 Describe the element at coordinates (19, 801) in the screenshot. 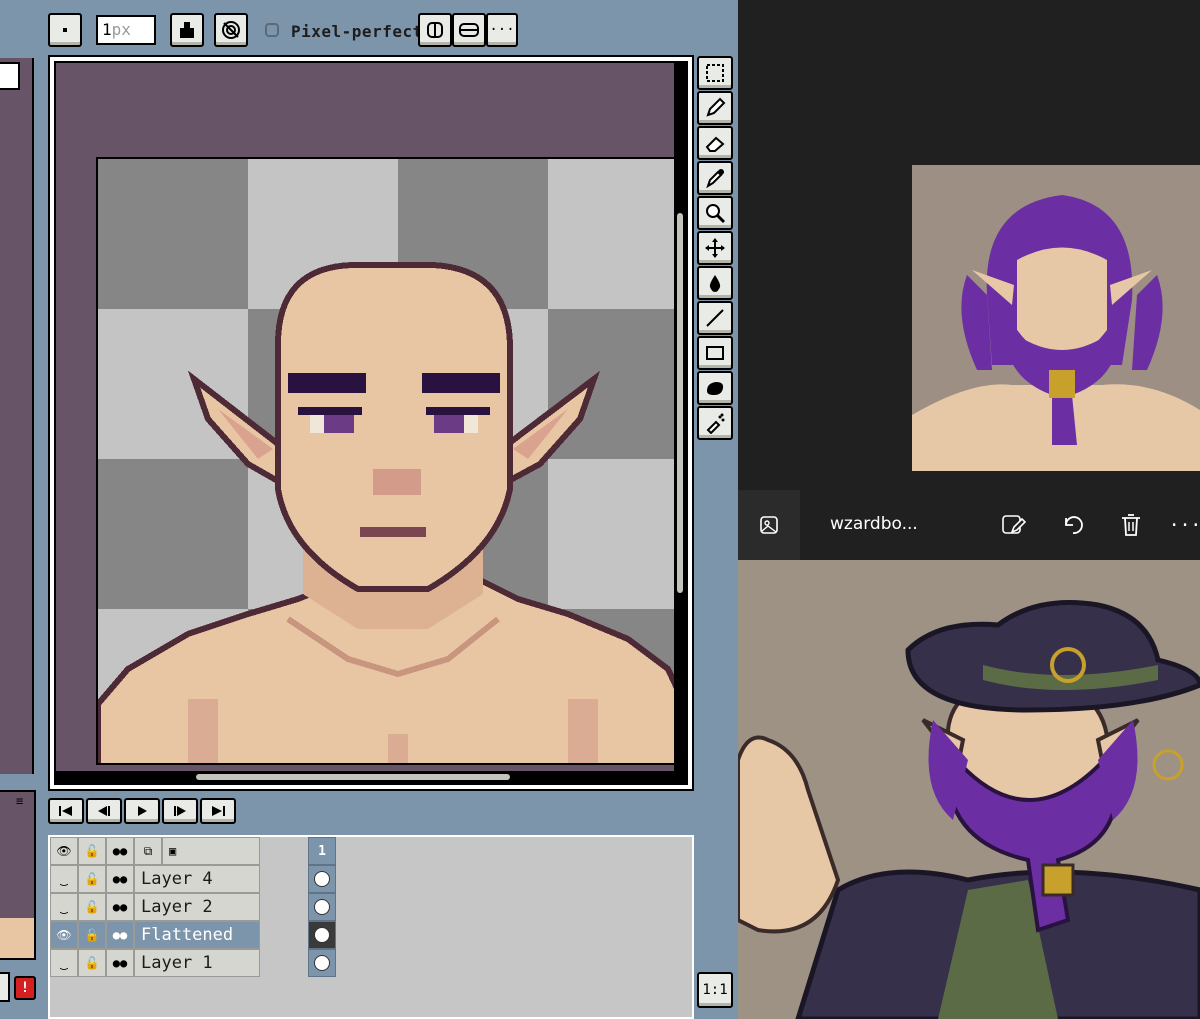

I see `menu-icon: ≡` at that location.